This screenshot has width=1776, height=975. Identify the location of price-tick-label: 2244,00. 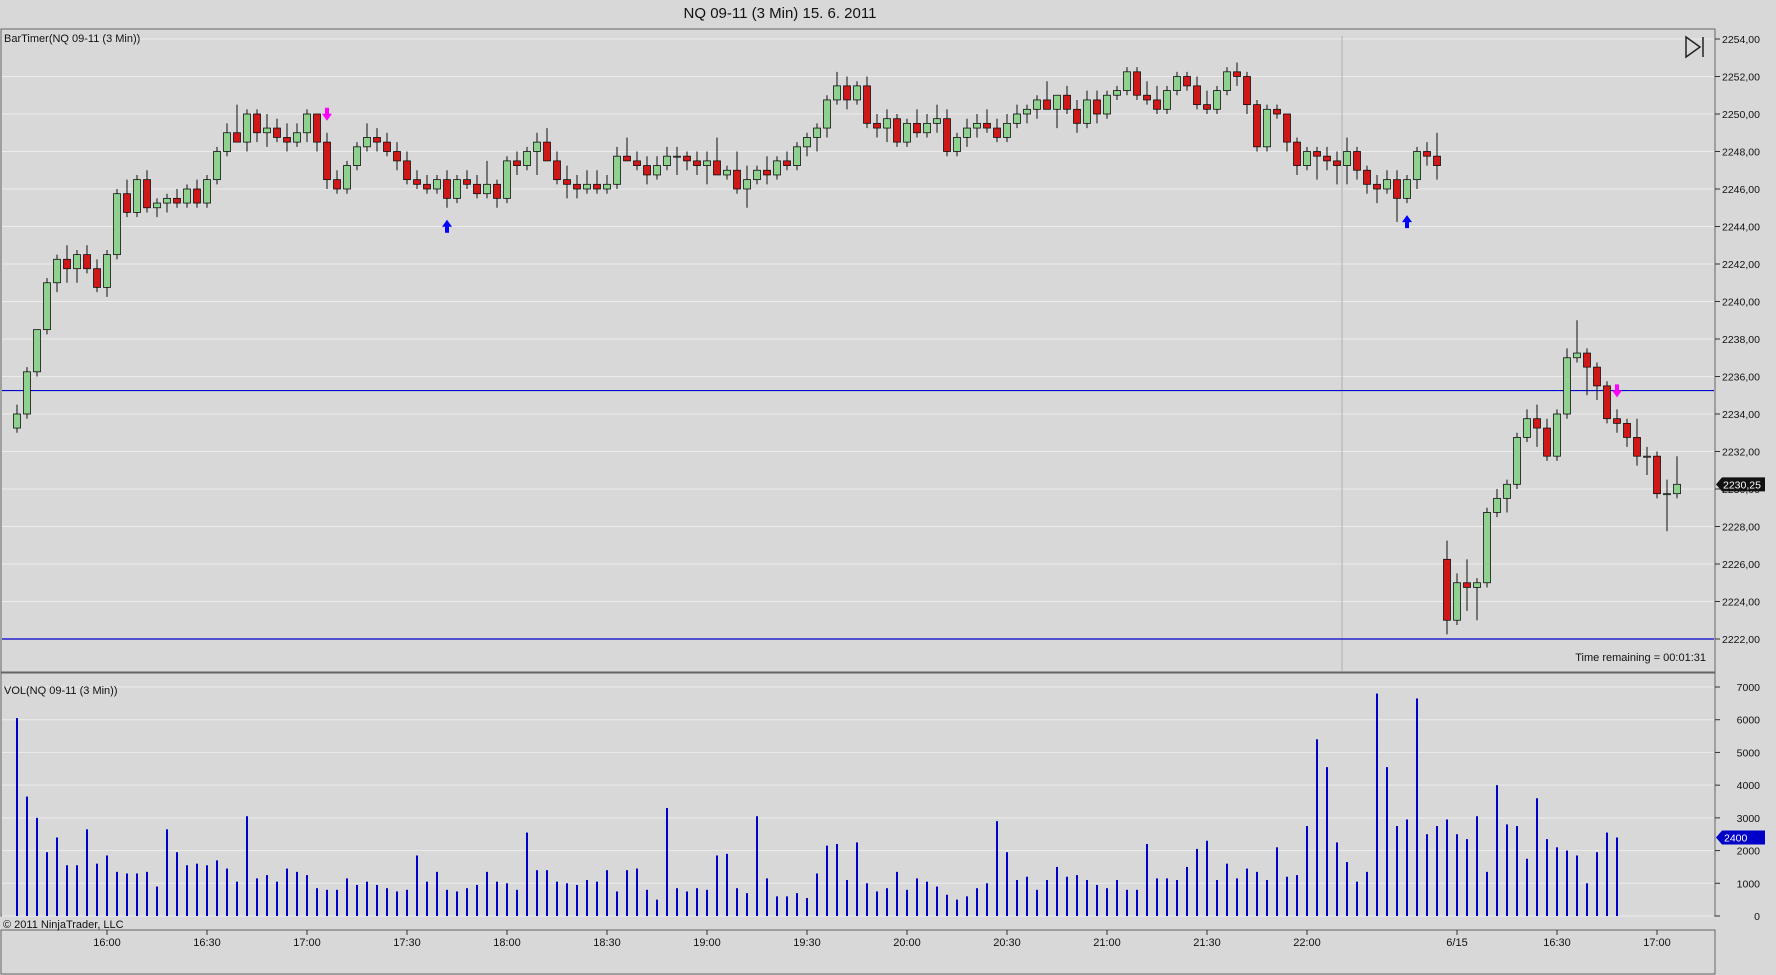
(1741, 228).